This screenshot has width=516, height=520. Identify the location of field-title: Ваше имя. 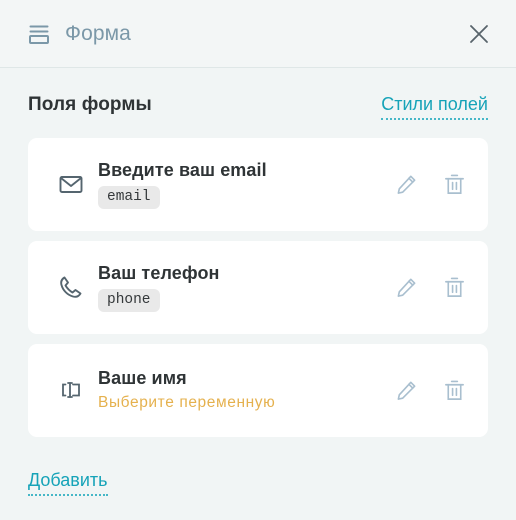
(142, 378).